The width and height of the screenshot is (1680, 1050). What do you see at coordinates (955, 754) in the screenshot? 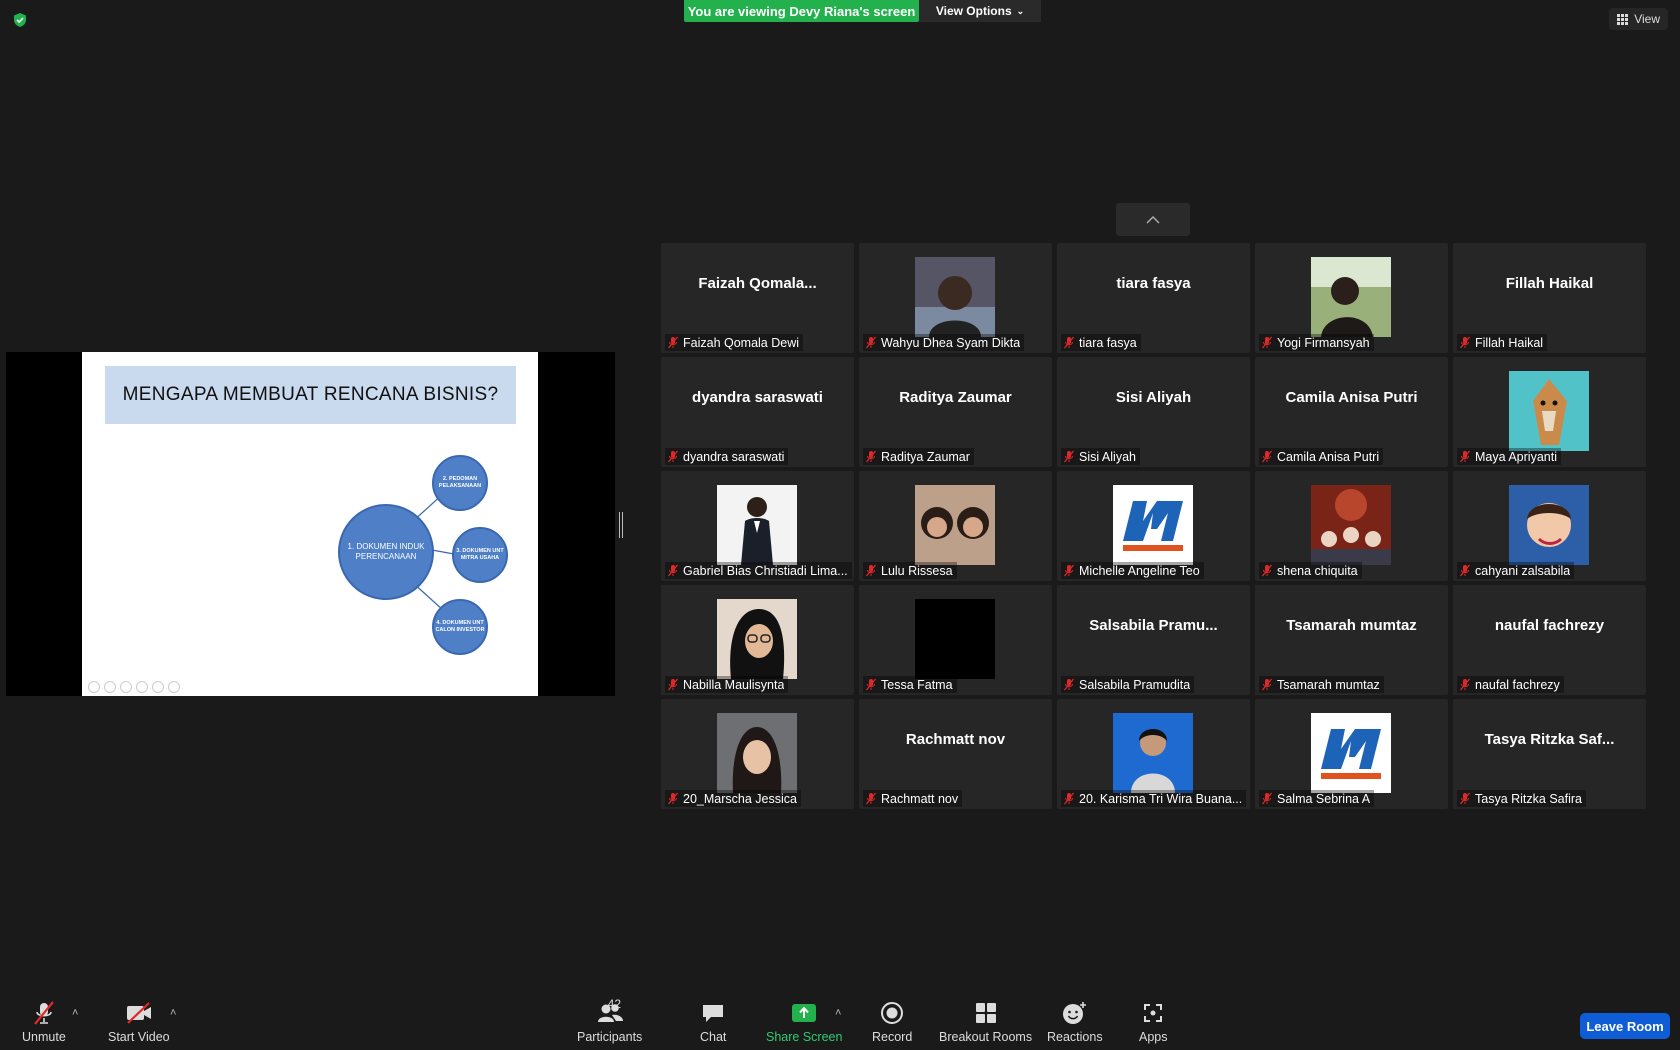
I see `participant-tile: Rachmatt nov Rachmatt nov` at bounding box center [955, 754].